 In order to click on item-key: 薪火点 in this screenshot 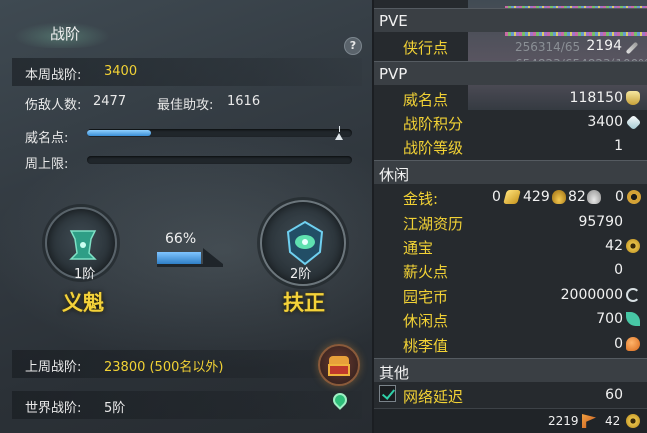, I will do `click(426, 272)`.